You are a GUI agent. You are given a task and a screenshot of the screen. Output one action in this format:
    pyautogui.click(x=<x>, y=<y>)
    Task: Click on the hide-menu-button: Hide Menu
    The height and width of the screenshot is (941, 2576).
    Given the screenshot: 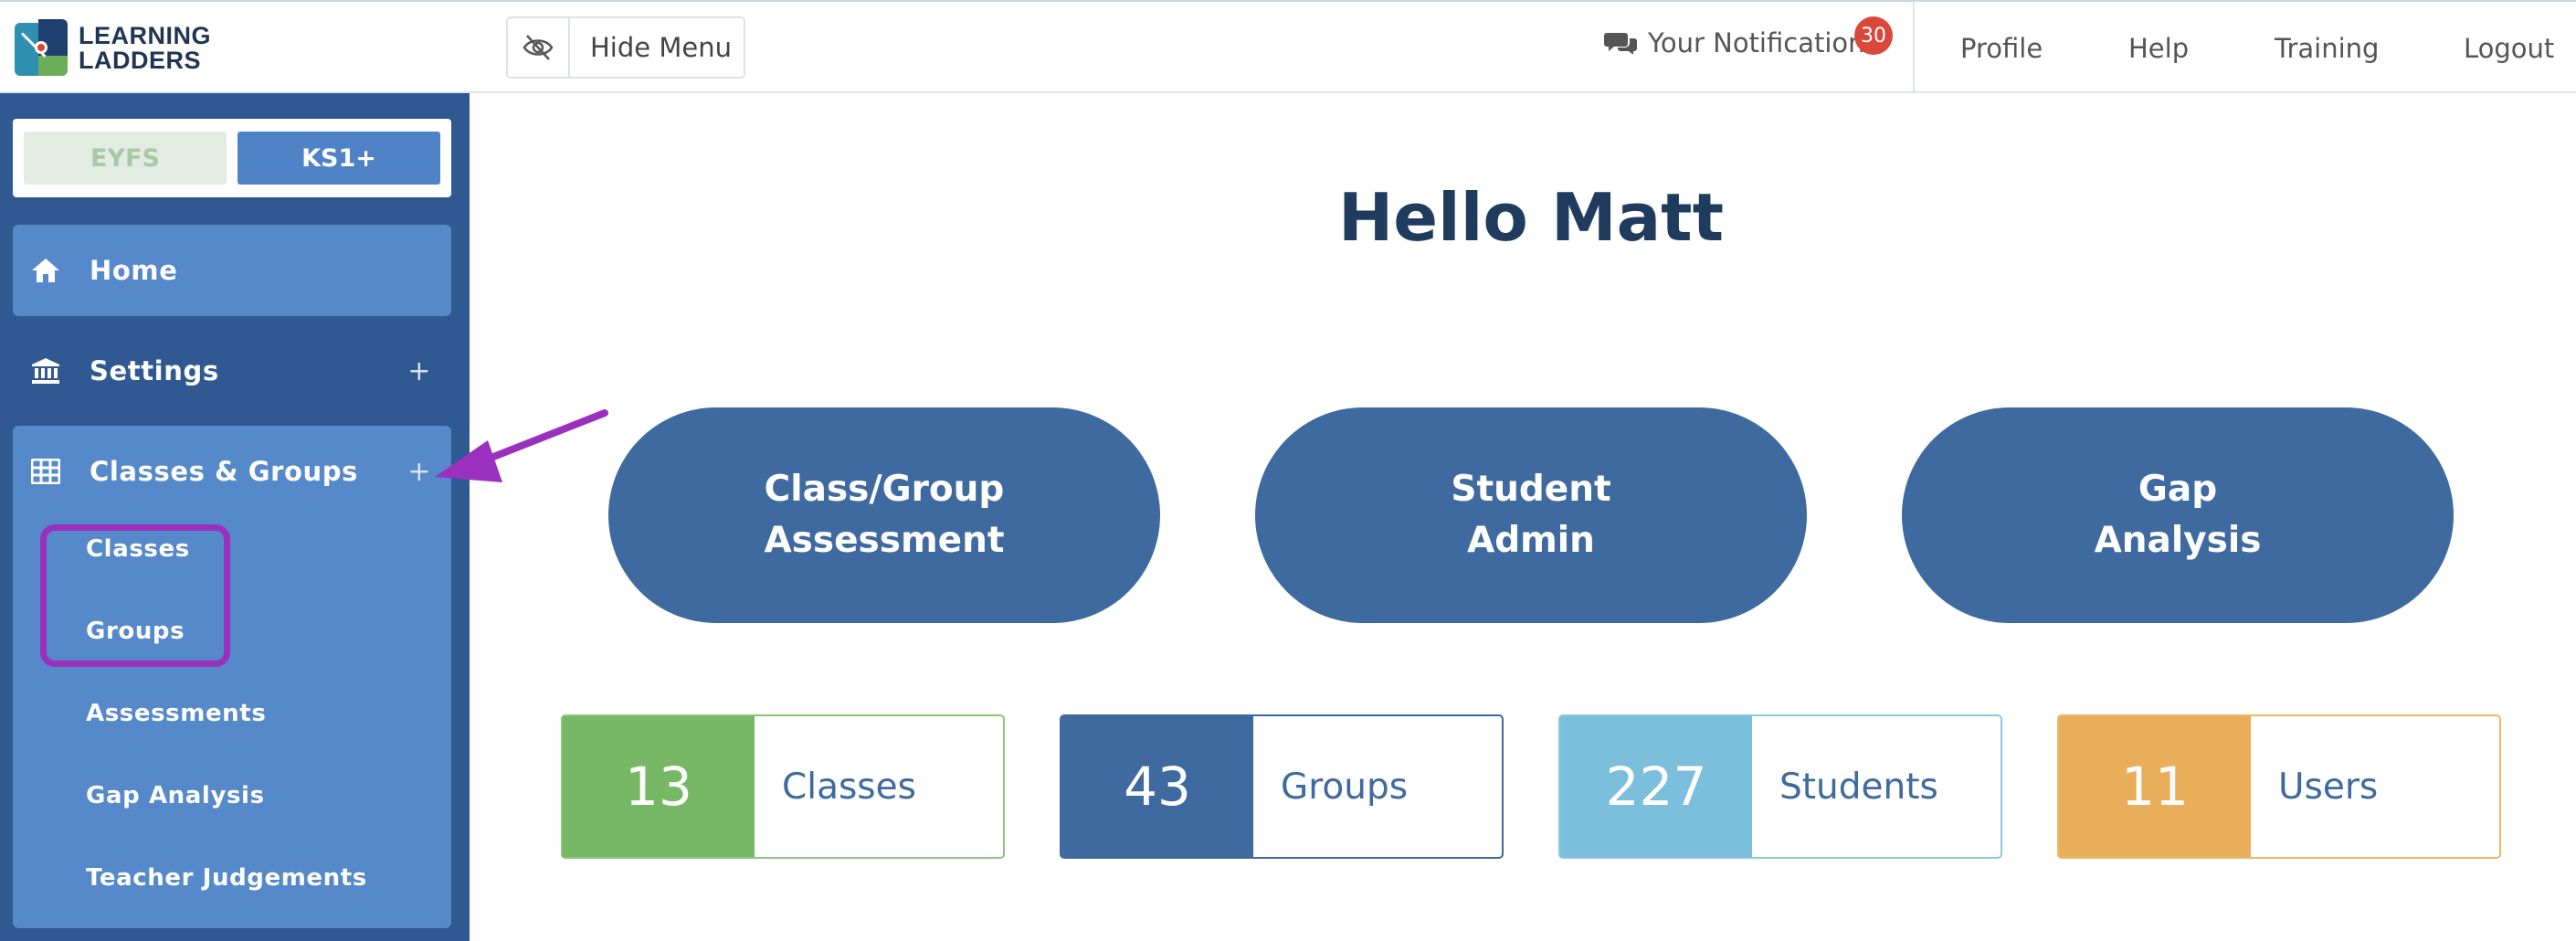 What is the action you would take?
    pyautogui.click(x=625, y=47)
    